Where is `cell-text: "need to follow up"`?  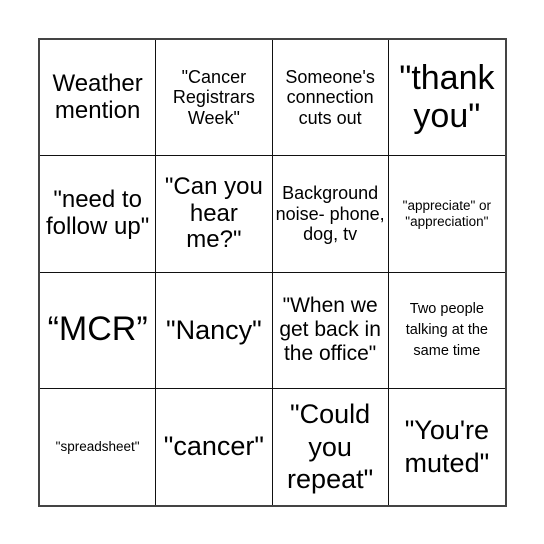
cell-text: "need to follow up" is located at coordinates (98, 213).